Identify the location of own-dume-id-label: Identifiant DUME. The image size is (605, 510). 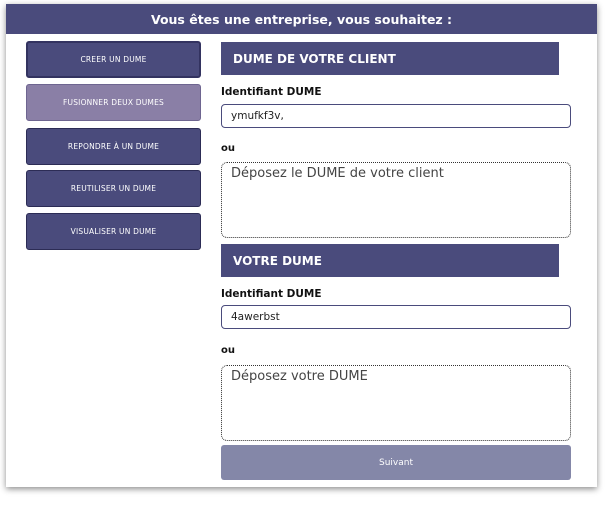
(271, 294).